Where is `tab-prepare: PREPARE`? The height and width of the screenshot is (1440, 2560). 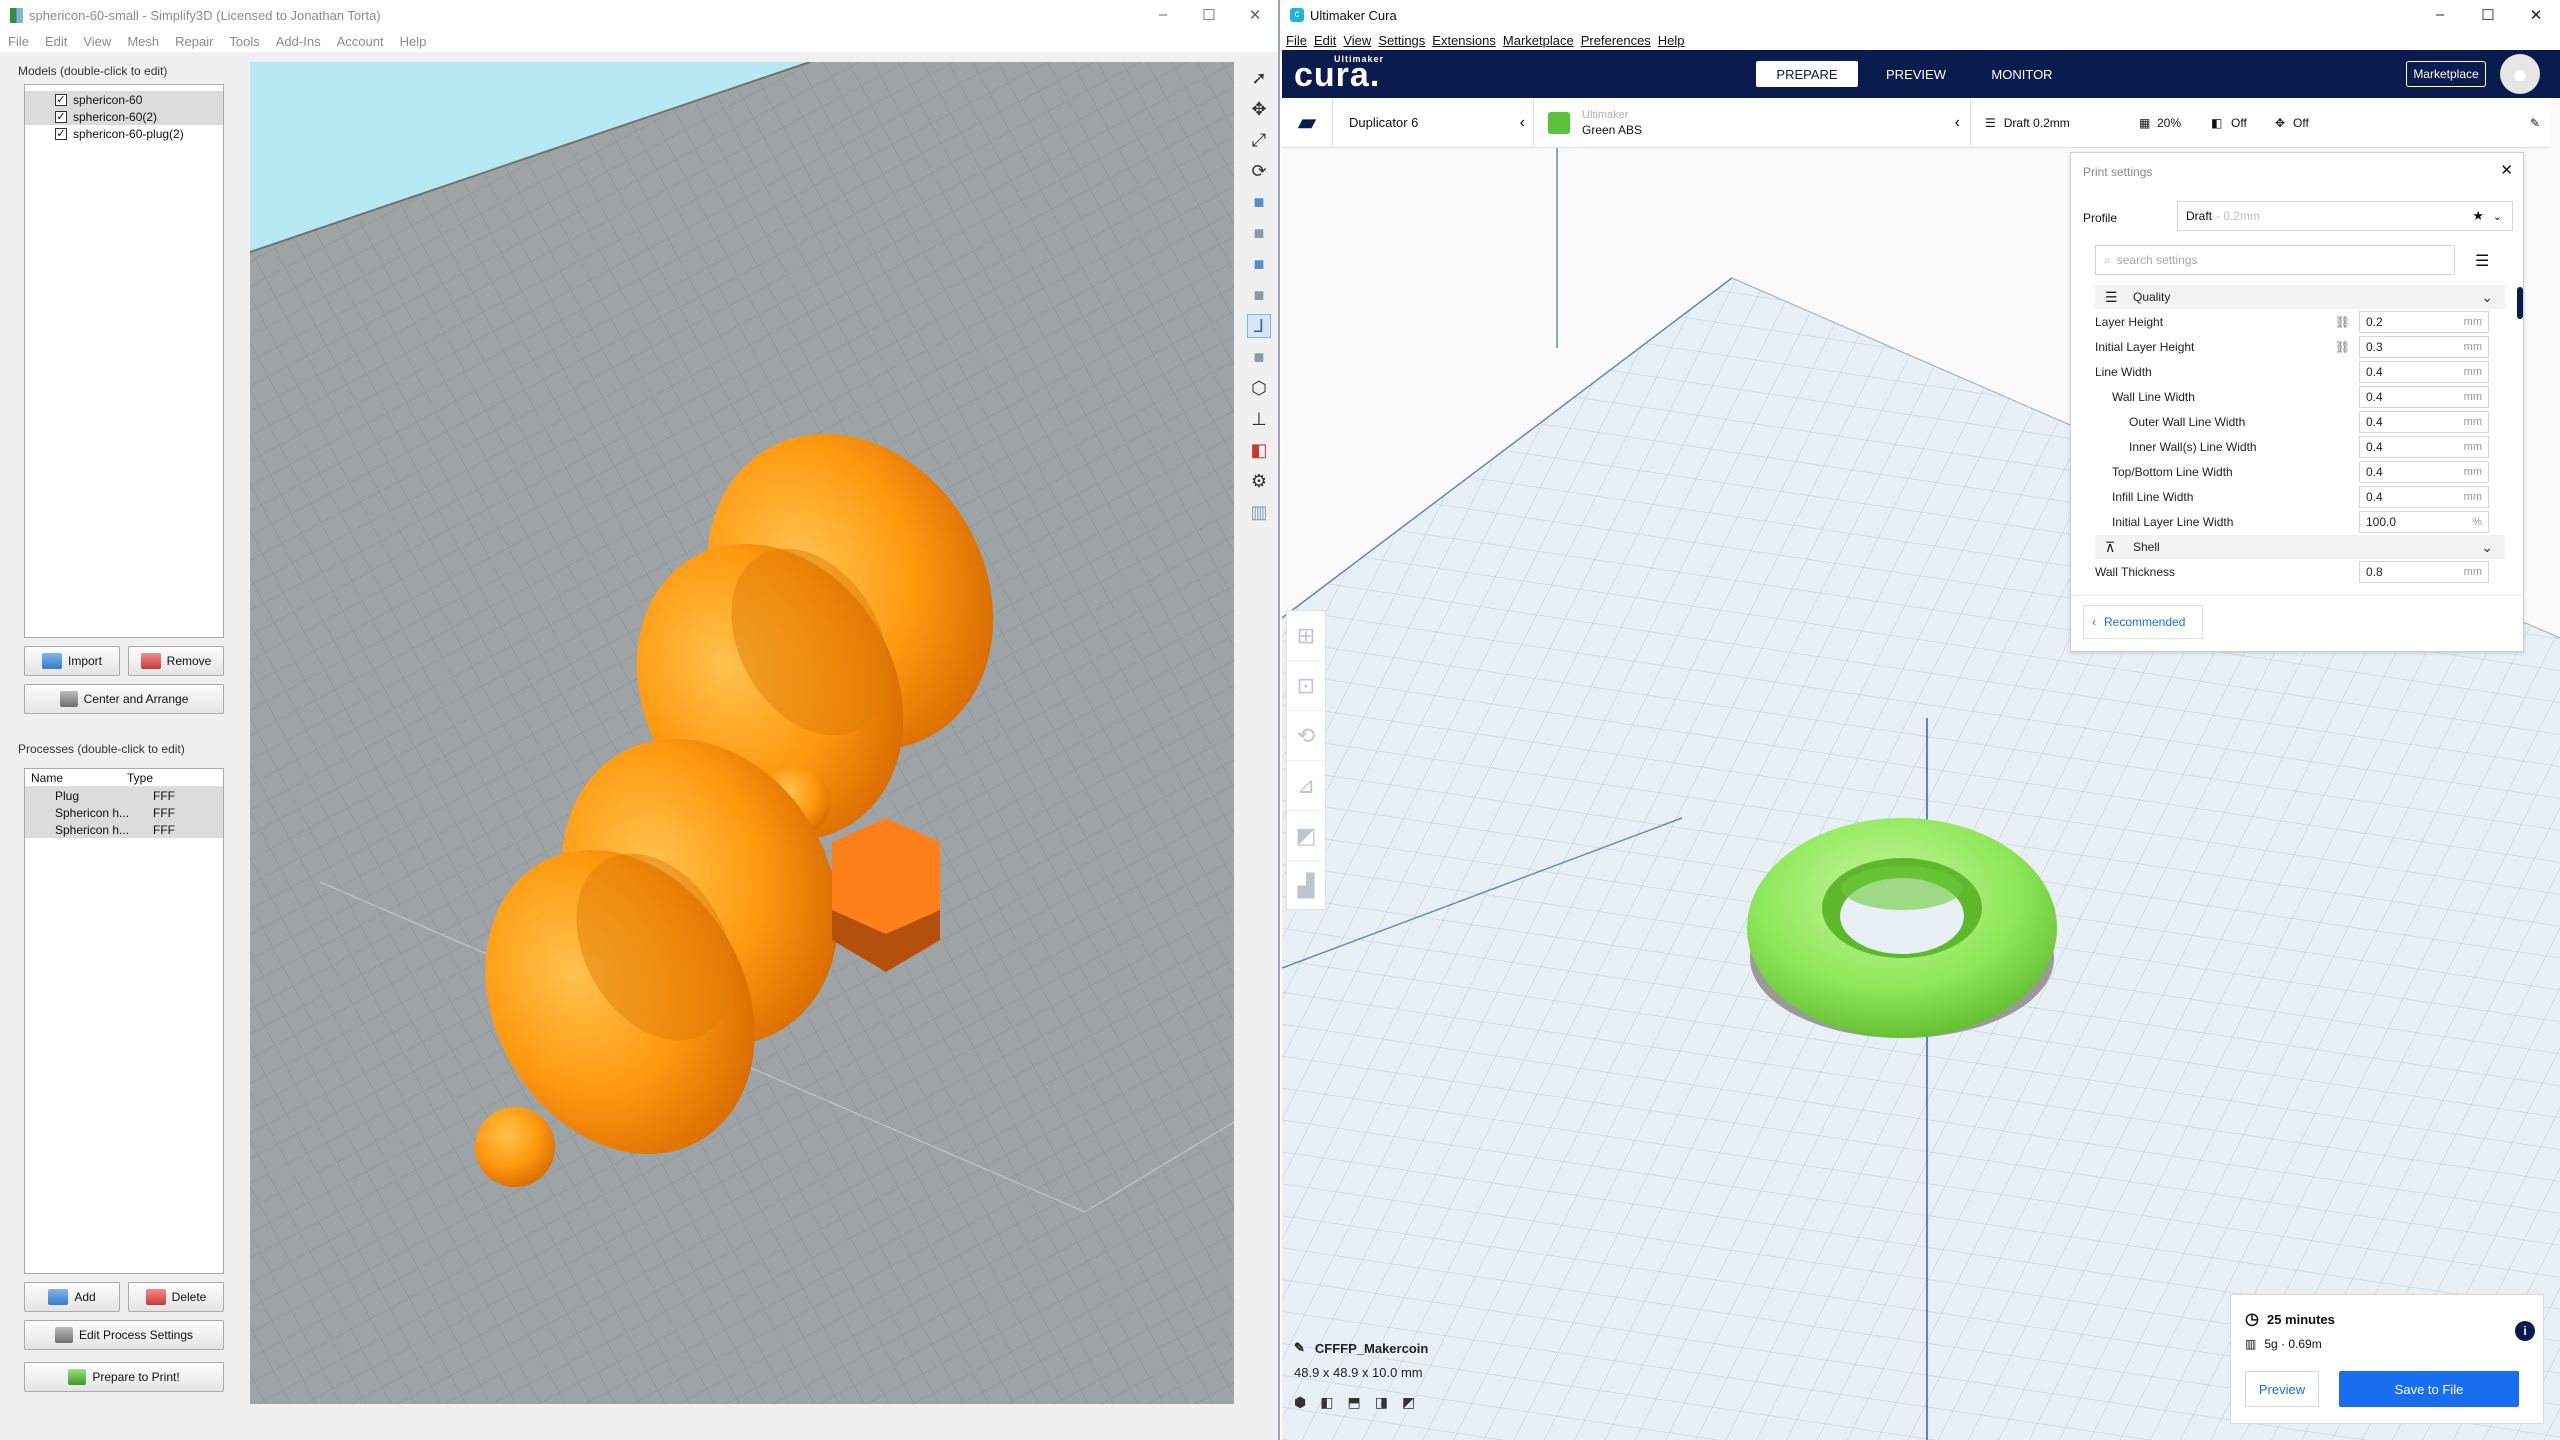
tab-prepare: PREPARE is located at coordinates (1807, 74).